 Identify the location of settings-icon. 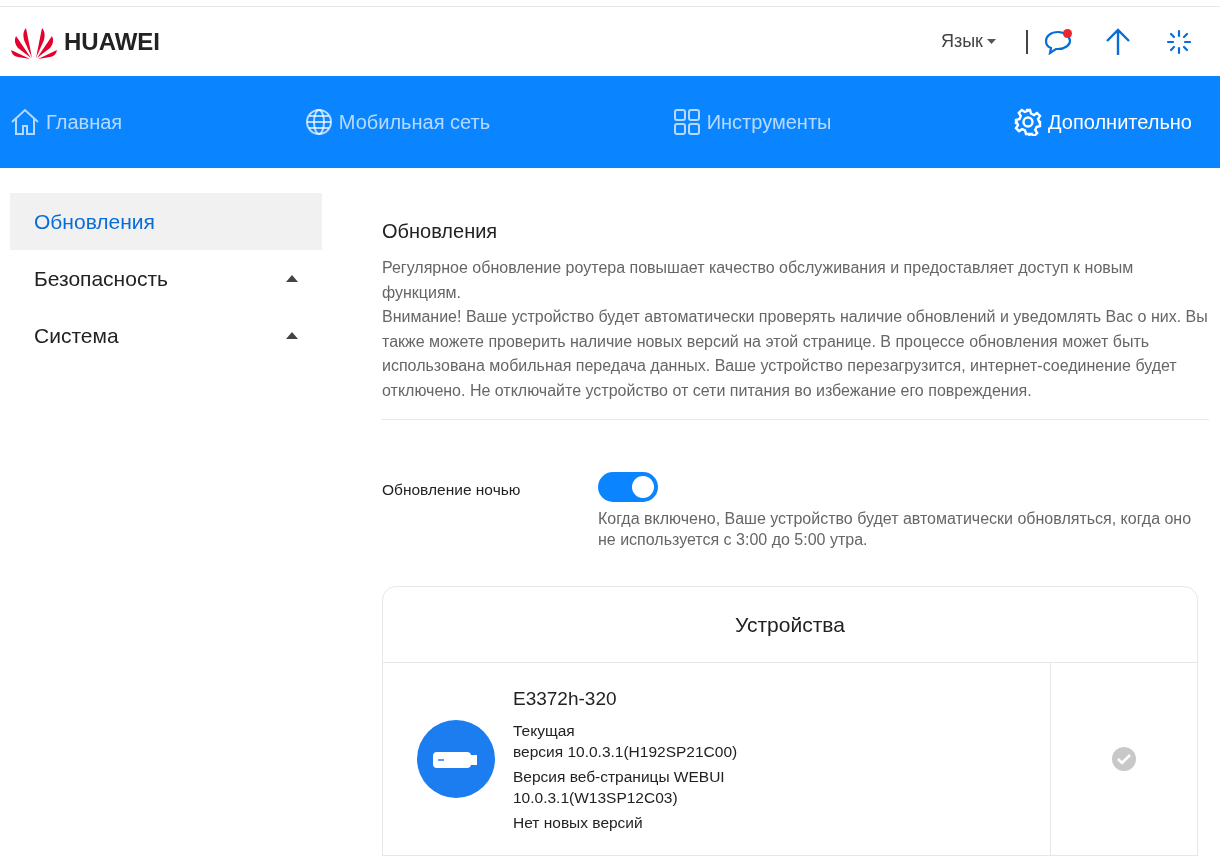
(1028, 122).